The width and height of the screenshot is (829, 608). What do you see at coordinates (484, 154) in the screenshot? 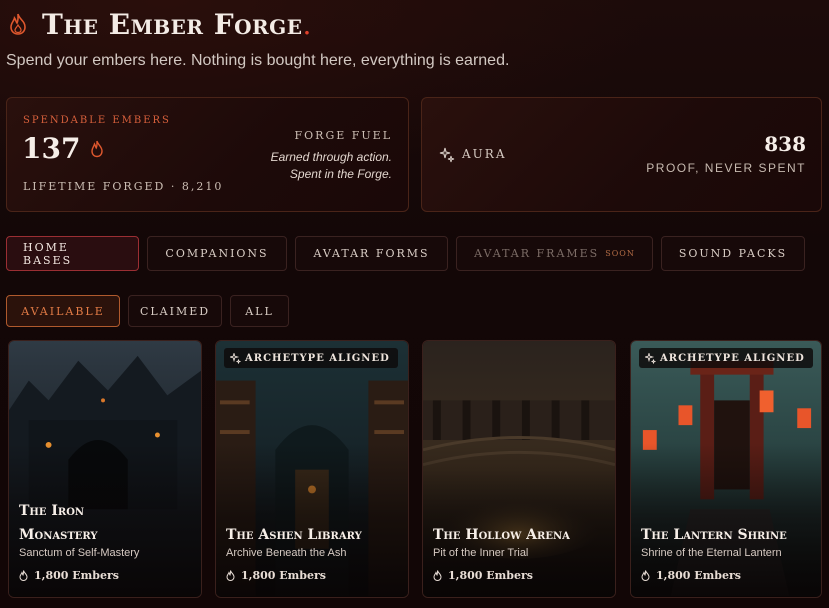
I see `aura-label: AURA` at bounding box center [484, 154].